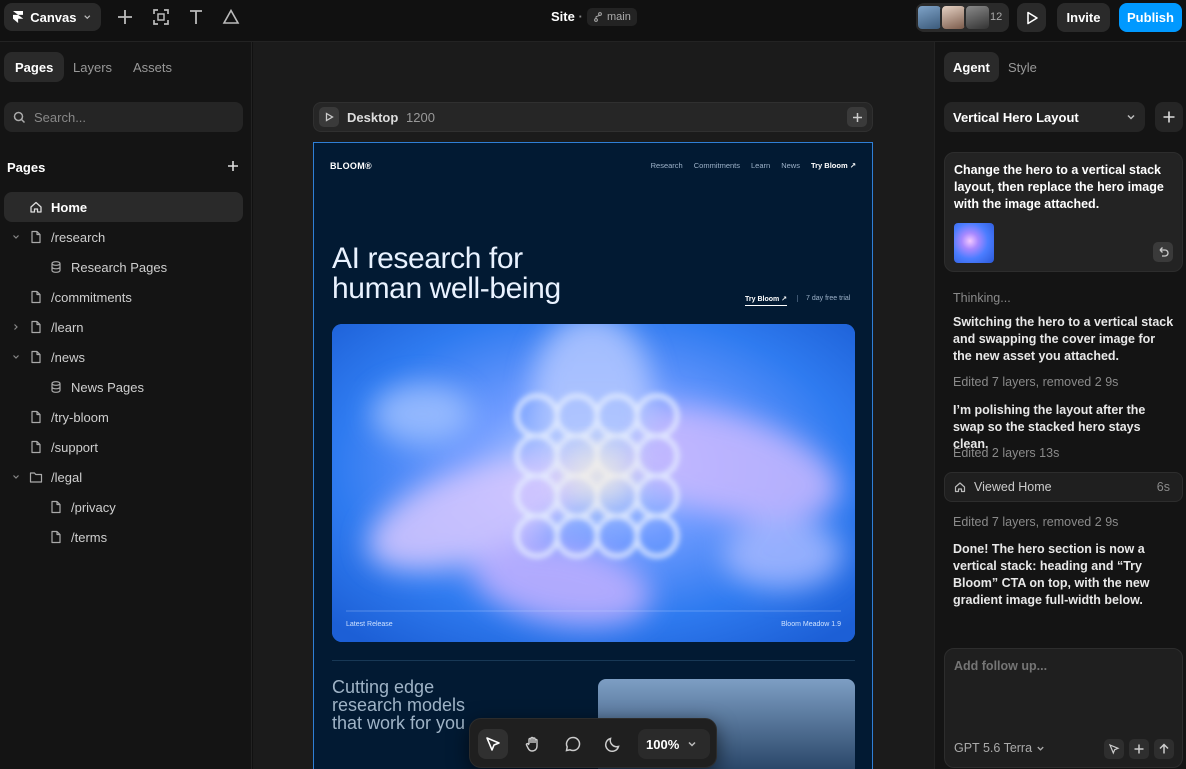 The image size is (1186, 769). I want to click on model-select: GPT 5.6 Terra, so click(999, 748).